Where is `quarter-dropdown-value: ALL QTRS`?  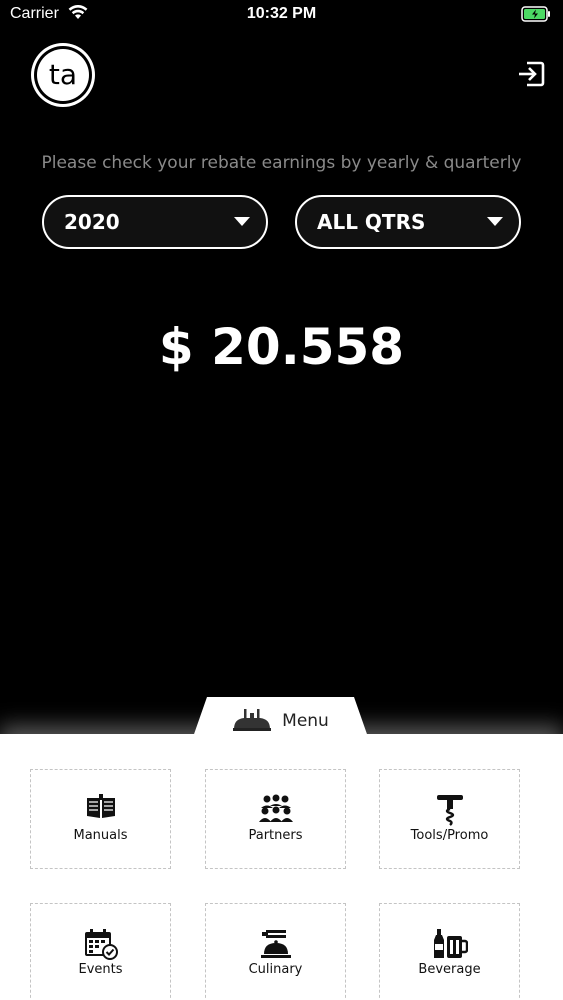
quarter-dropdown-value: ALL QTRS is located at coordinates (371, 222).